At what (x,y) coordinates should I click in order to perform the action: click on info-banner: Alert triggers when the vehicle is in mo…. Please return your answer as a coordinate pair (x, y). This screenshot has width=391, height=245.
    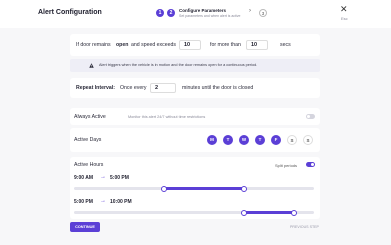
    Looking at the image, I should click on (195, 65).